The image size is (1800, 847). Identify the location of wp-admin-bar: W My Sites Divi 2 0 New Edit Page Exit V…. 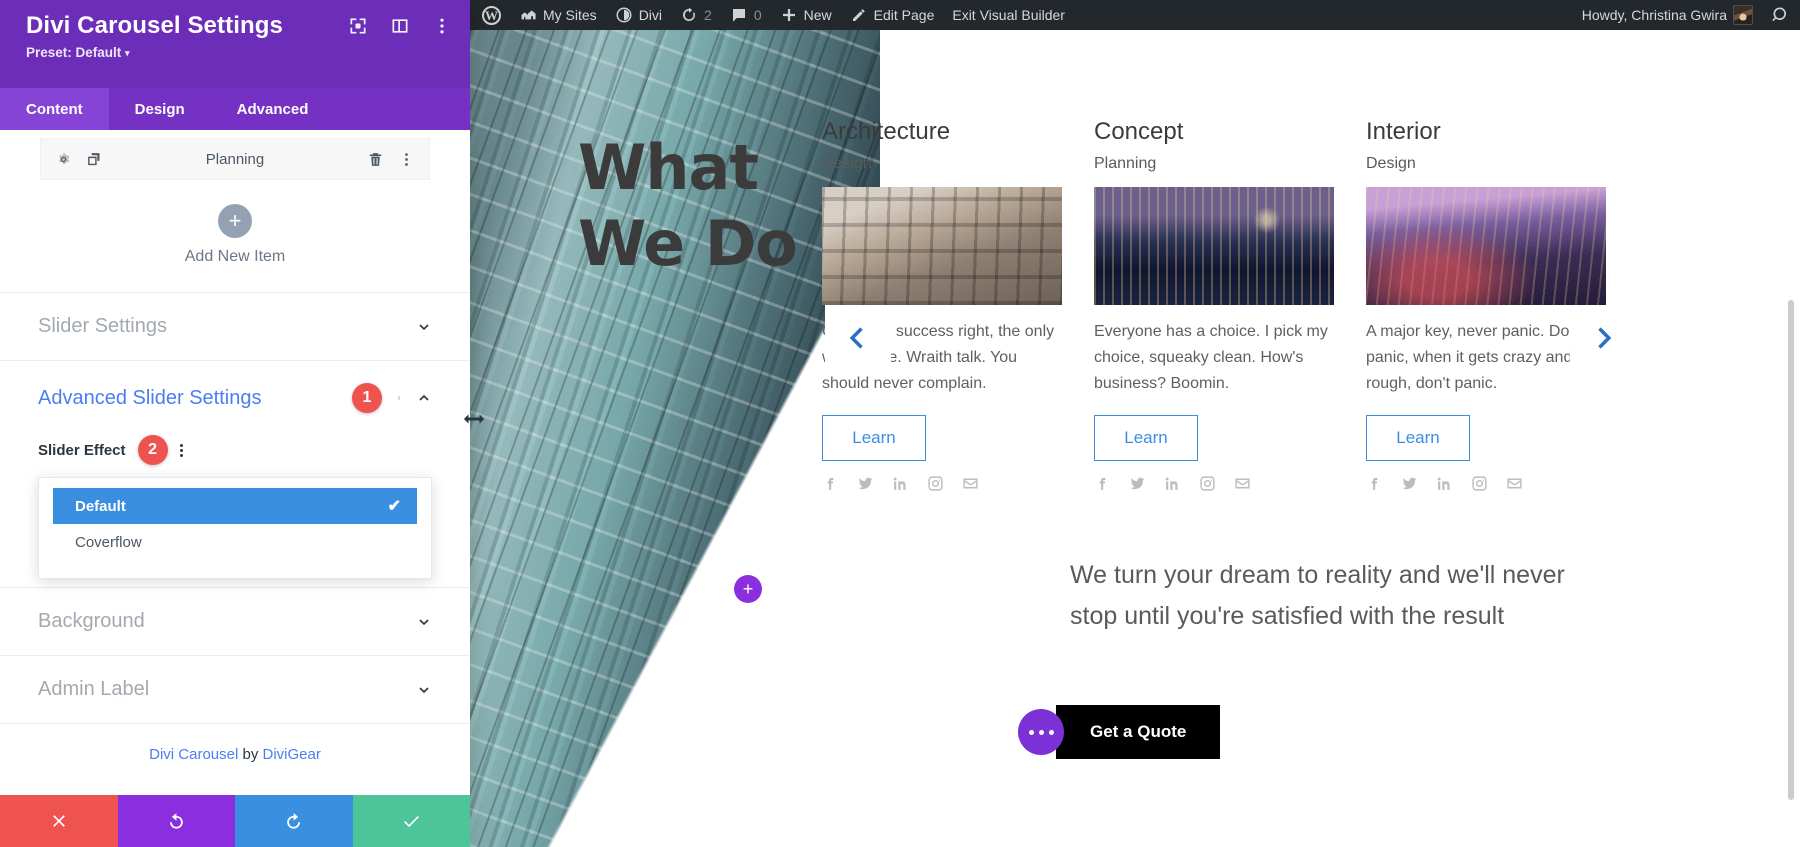
(1135, 15).